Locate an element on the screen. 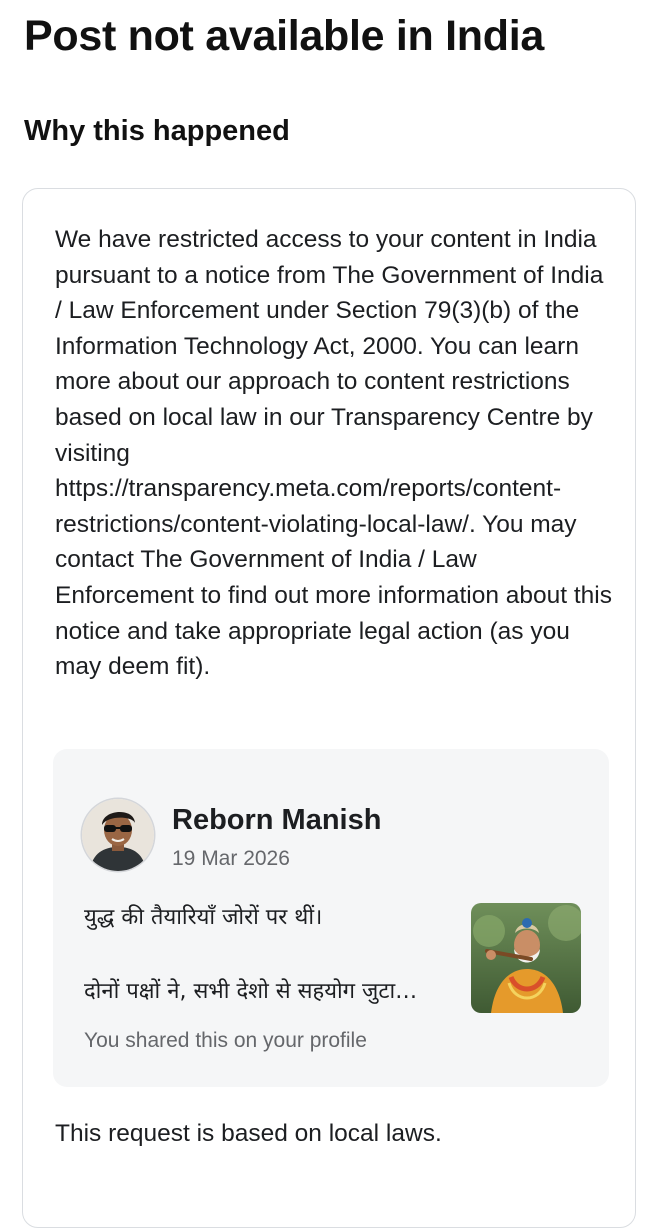 This screenshot has width=660, height=1228. local-laws-note: This request is based on local laws. is located at coordinates (248, 1133).